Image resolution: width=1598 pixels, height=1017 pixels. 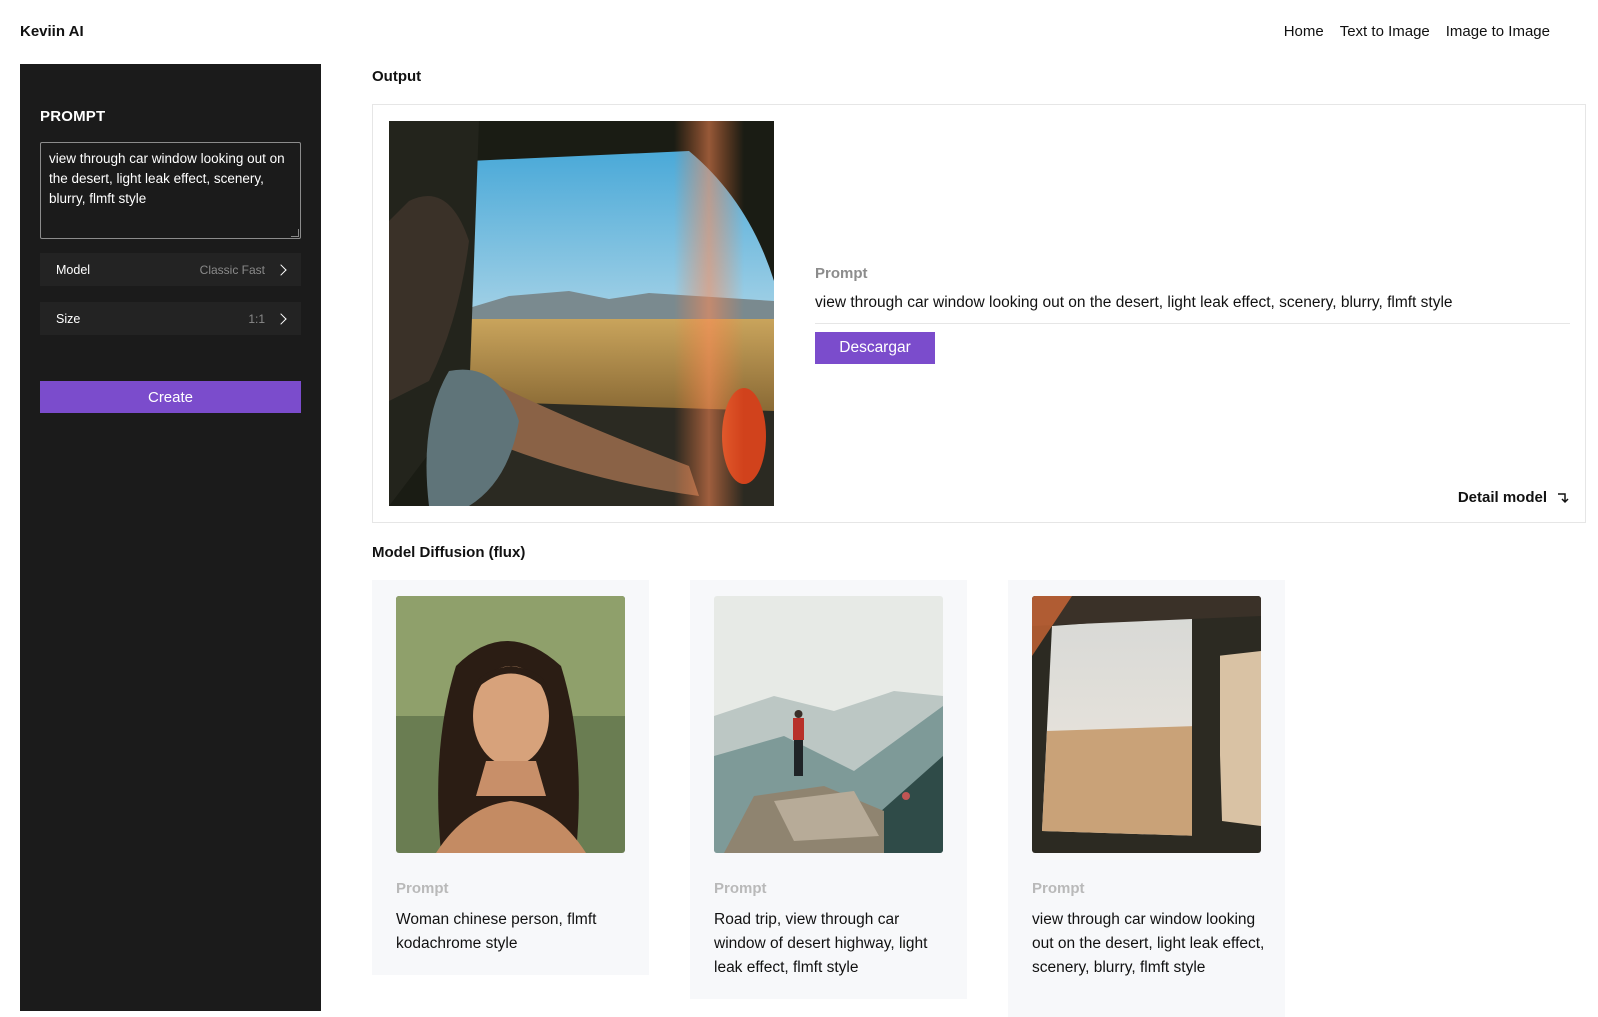 I want to click on download-button: Descargar, so click(x=875, y=348).